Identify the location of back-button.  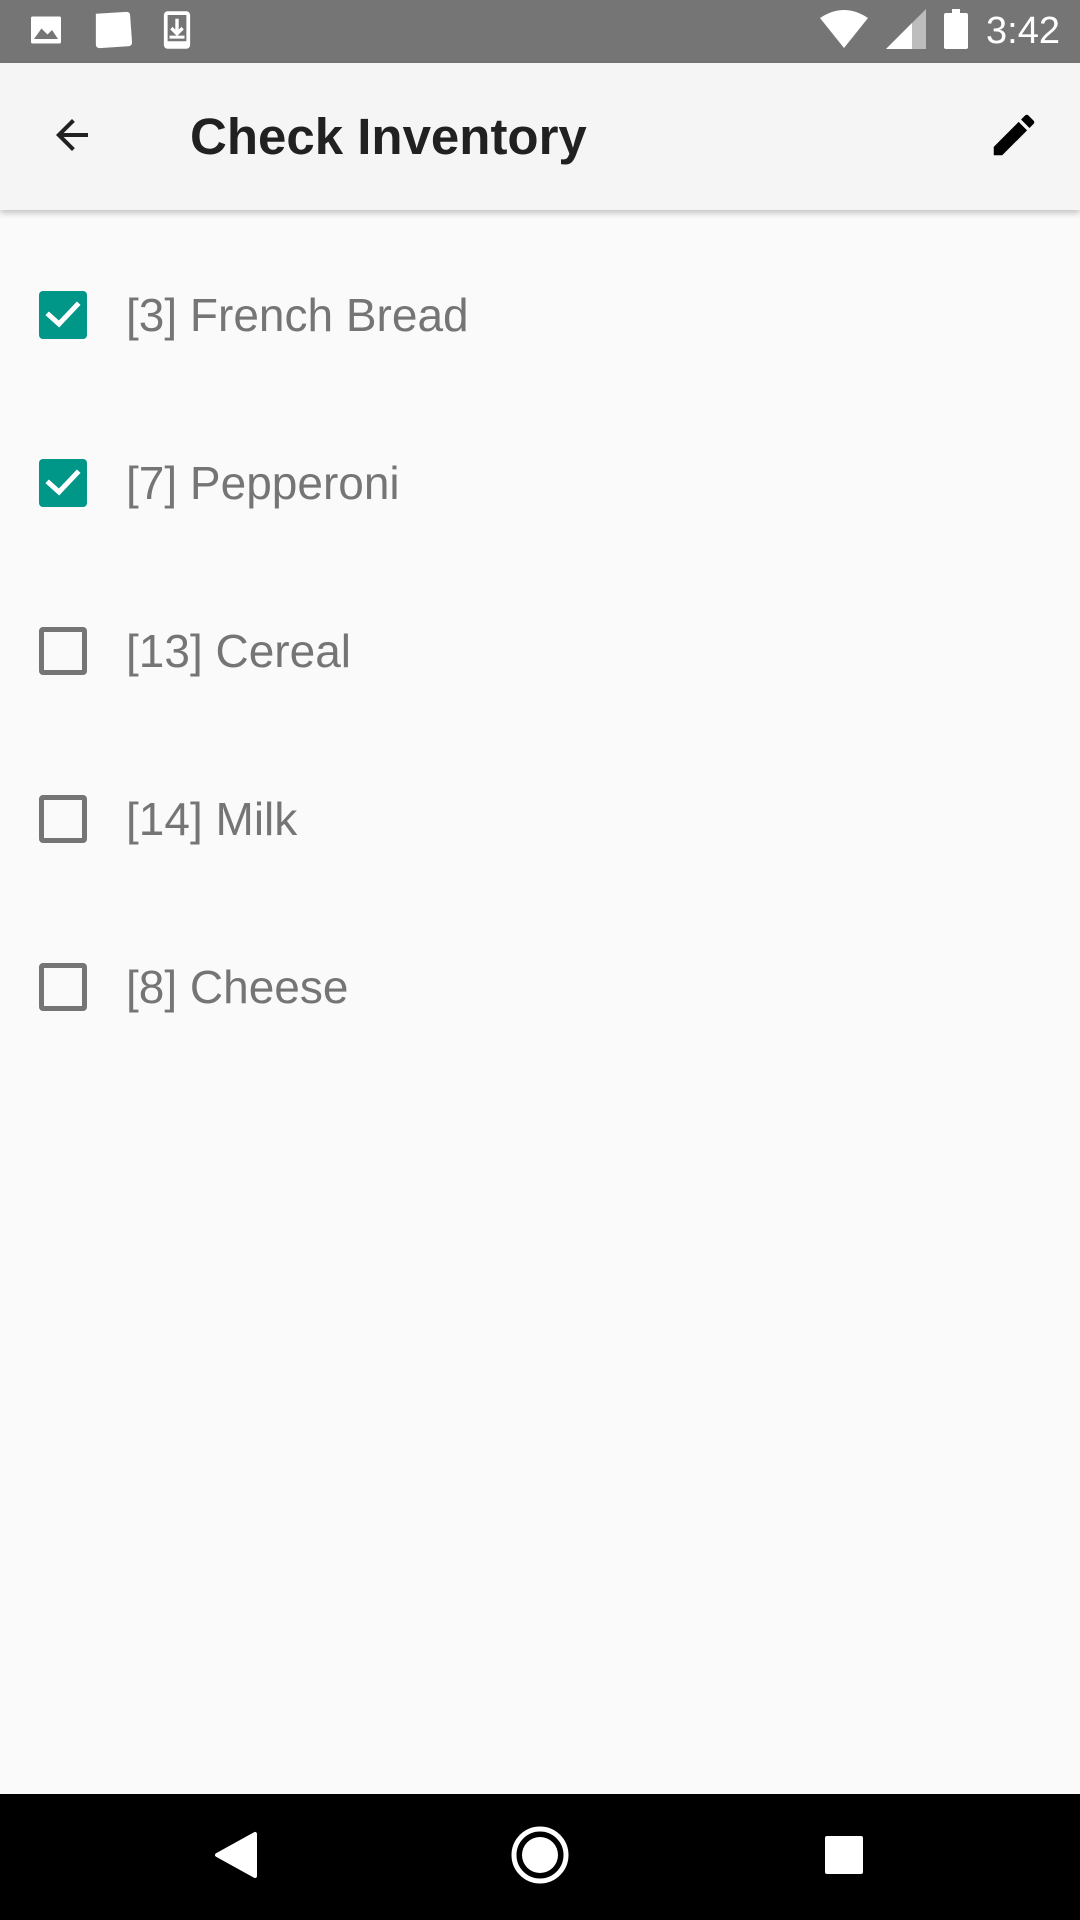
(72, 137).